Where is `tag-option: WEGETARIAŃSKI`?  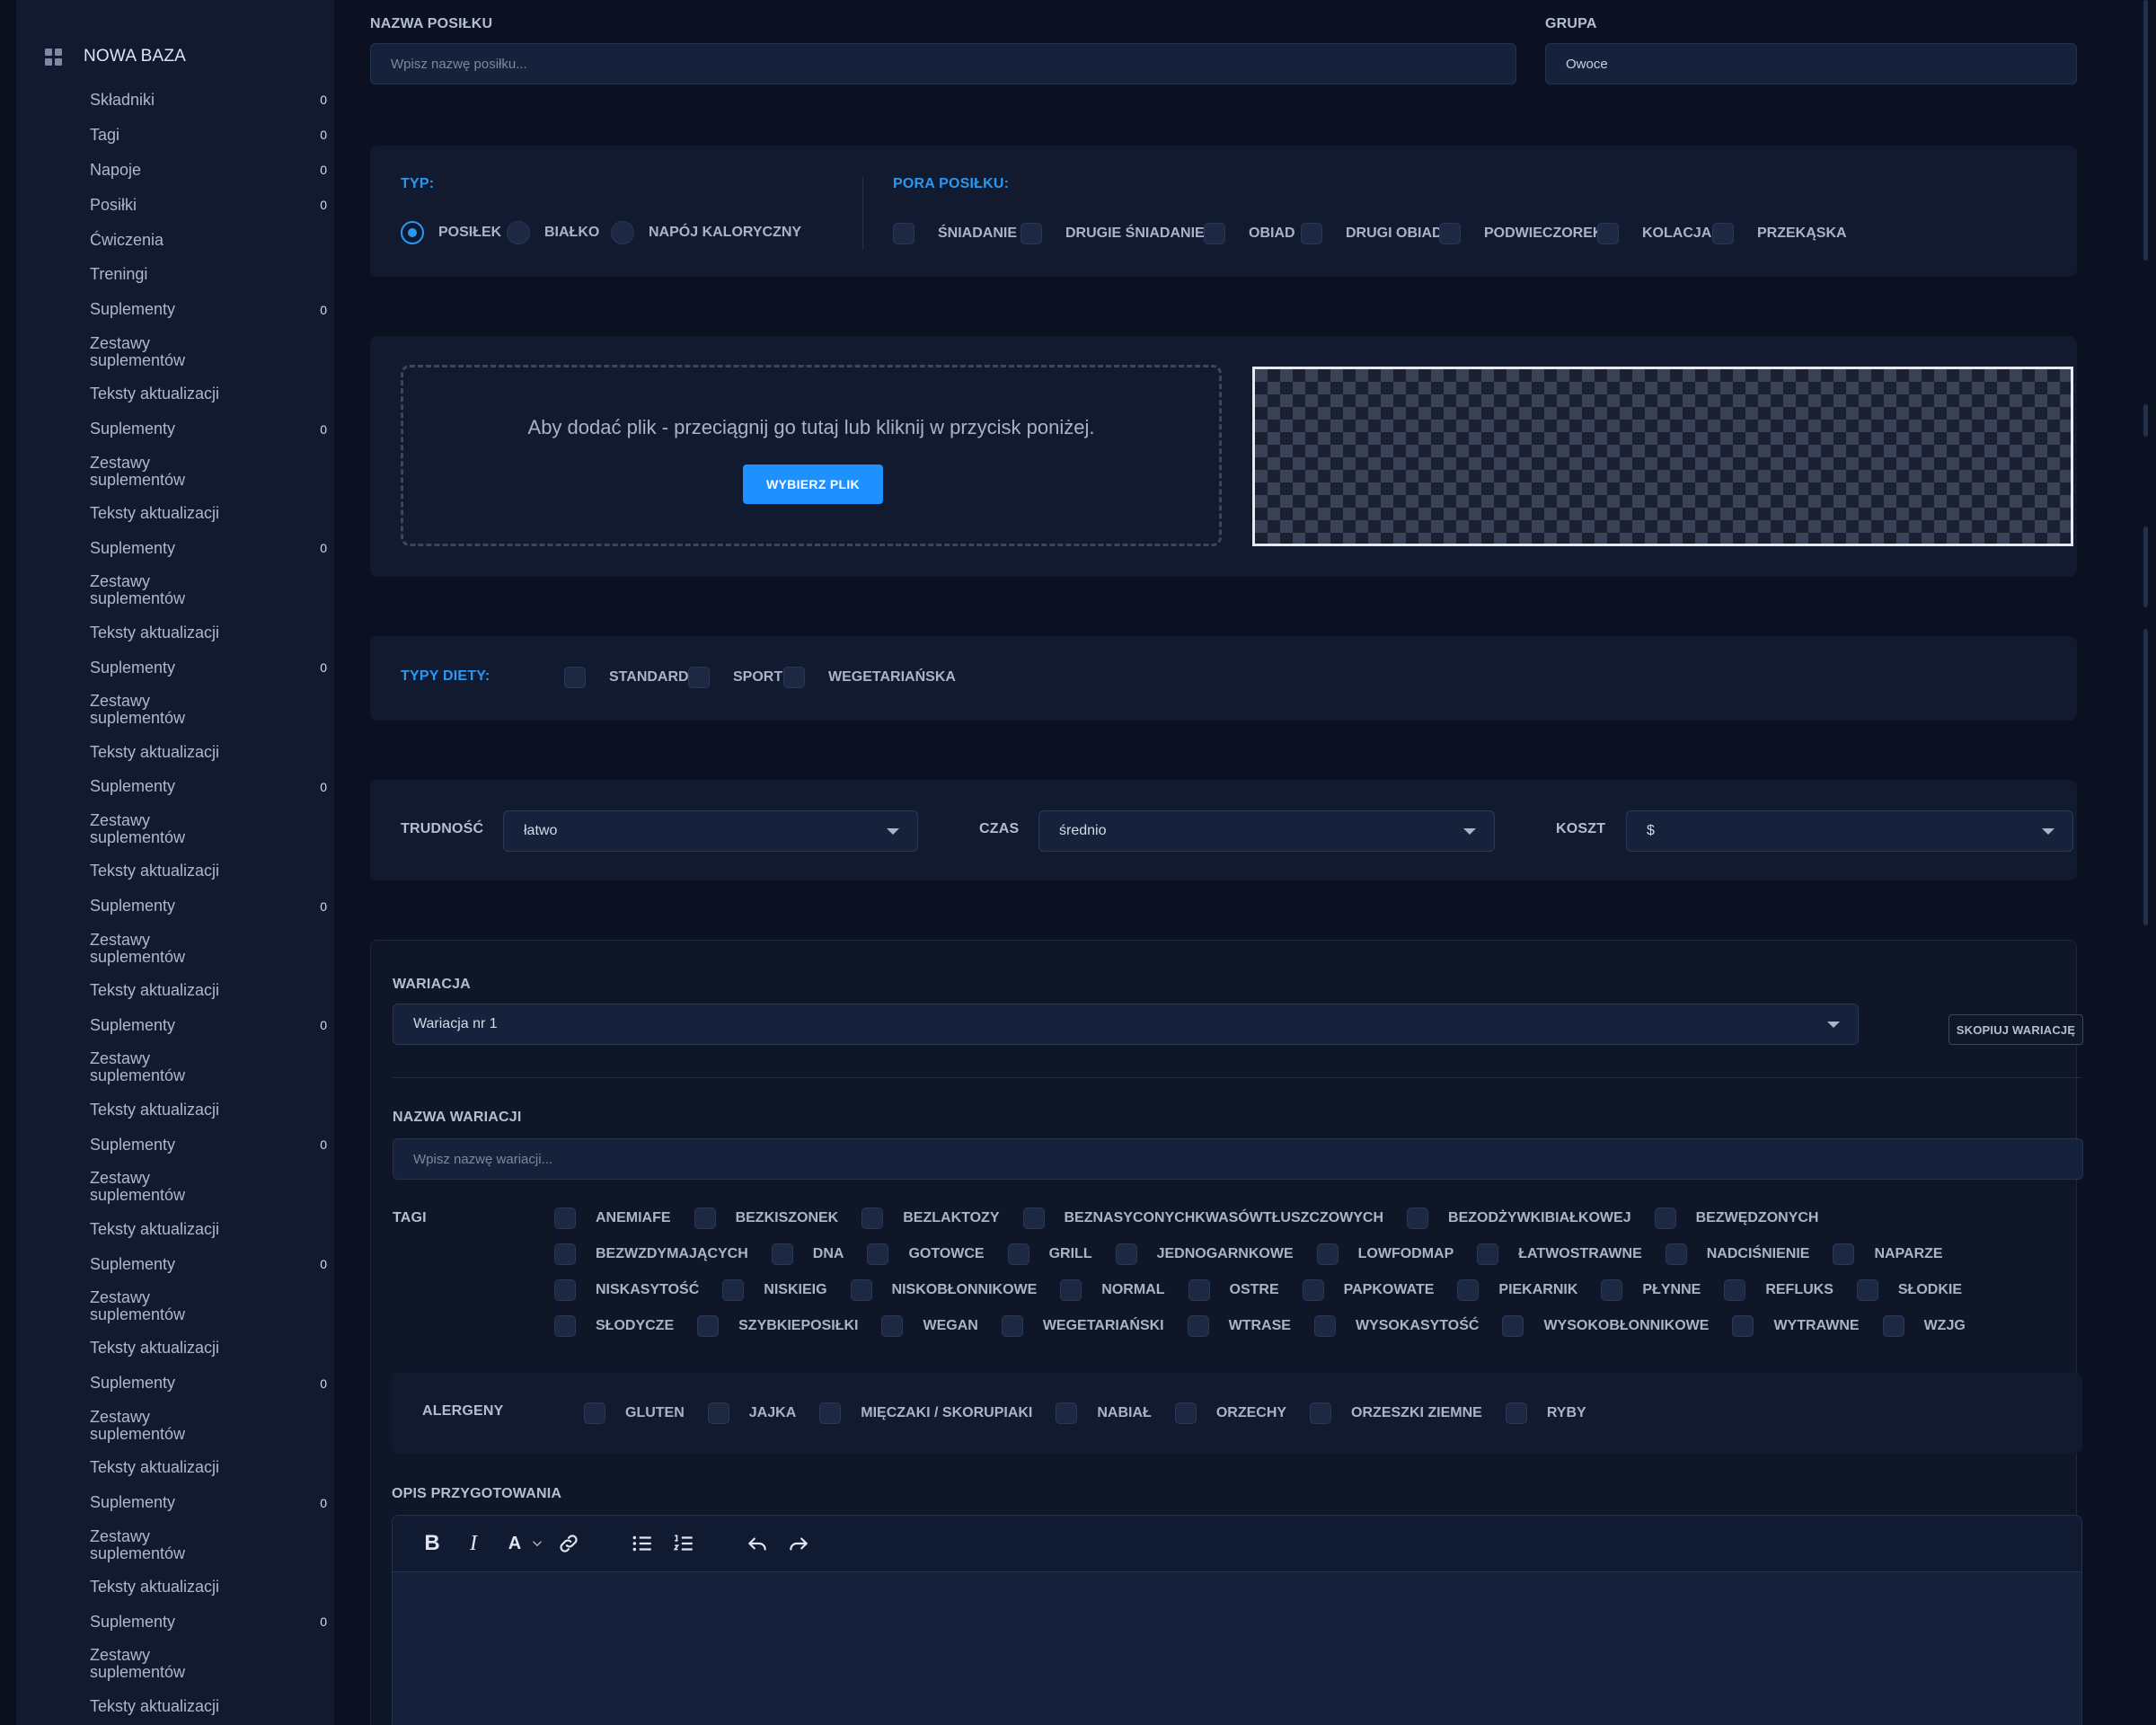
tag-option: WEGETARIAŃSKI is located at coordinates (1083, 1326).